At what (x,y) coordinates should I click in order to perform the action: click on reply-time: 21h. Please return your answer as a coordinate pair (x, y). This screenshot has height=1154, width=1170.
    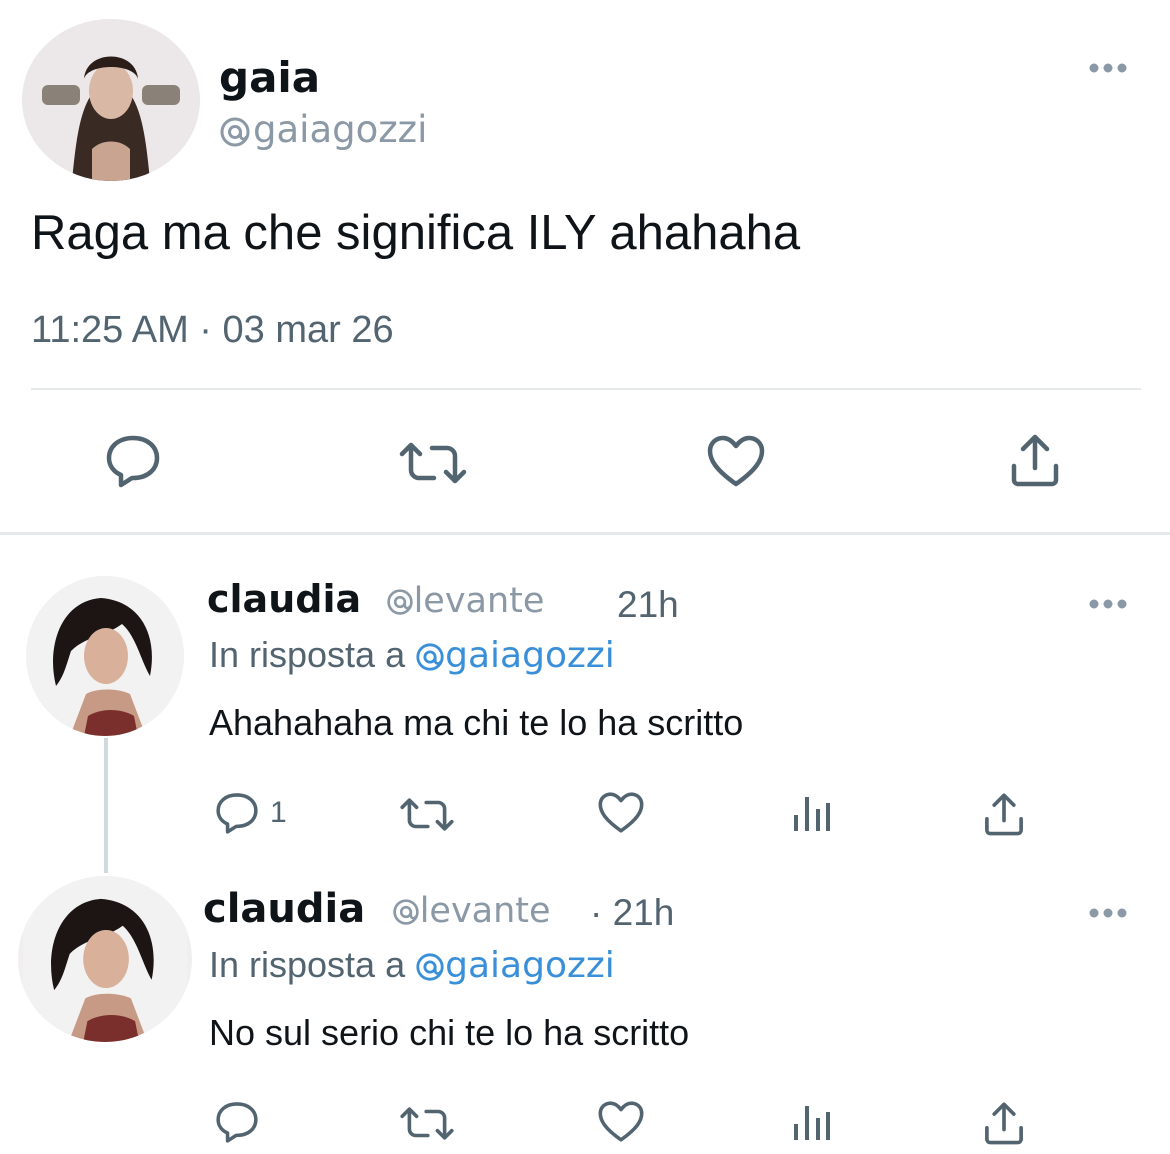
    Looking at the image, I should click on (648, 605).